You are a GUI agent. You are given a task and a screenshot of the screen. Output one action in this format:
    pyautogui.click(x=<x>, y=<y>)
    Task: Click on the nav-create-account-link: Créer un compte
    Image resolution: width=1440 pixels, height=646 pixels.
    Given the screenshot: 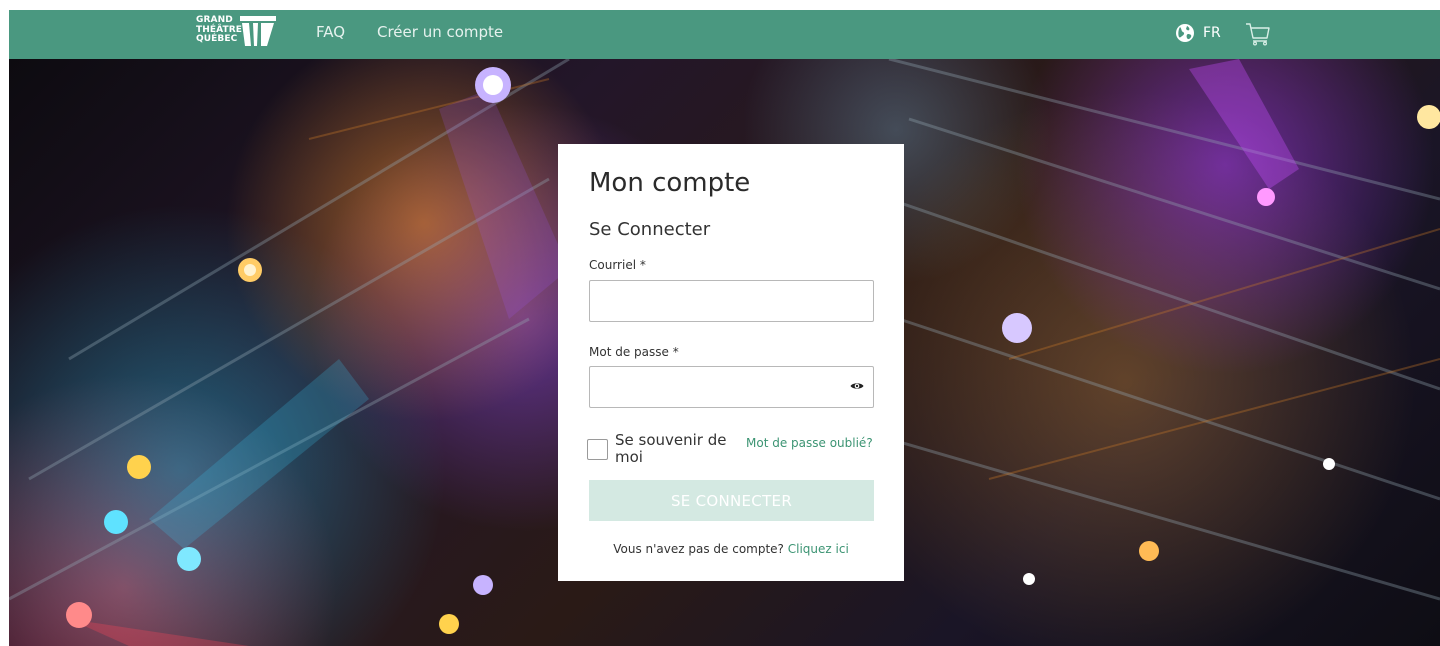 What is the action you would take?
    pyautogui.click(x=440, y=32)
    